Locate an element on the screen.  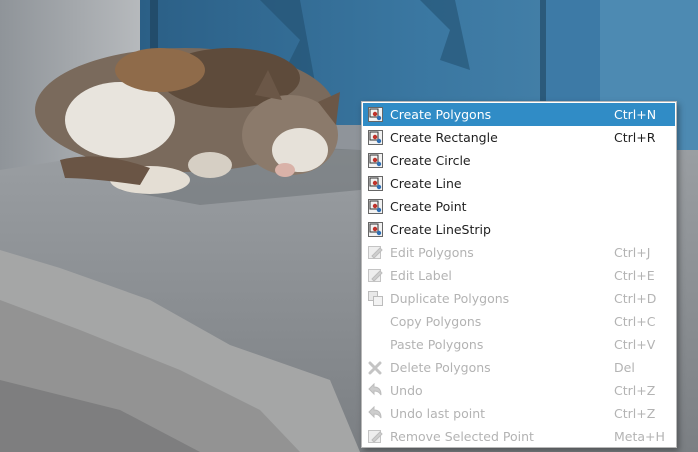
menu-item-shortcut: Meta+H is located at coordinates (639, 436).